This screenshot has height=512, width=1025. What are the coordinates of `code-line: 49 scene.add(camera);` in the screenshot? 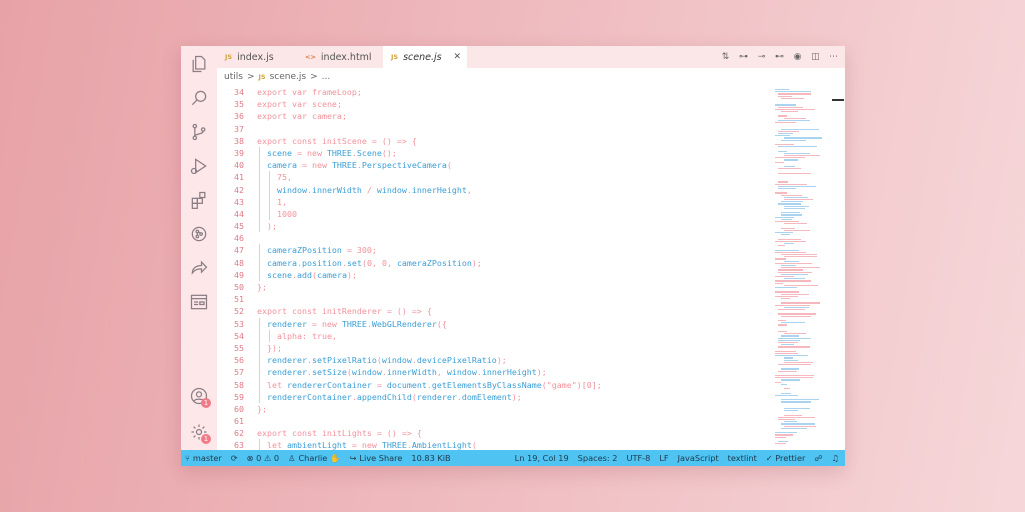 It's located at (493, 274).